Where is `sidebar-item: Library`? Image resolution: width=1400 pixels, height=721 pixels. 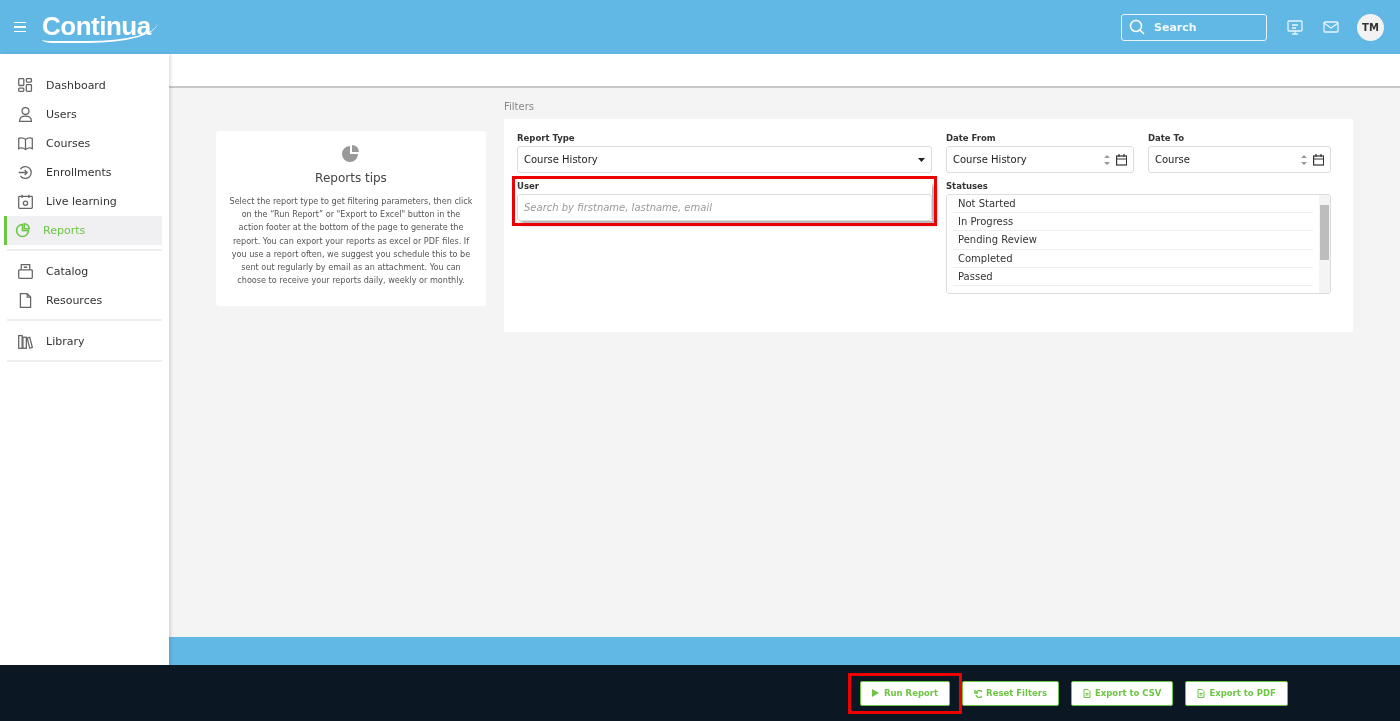
sidebar-item: Library is located at coordinates (84, 341).